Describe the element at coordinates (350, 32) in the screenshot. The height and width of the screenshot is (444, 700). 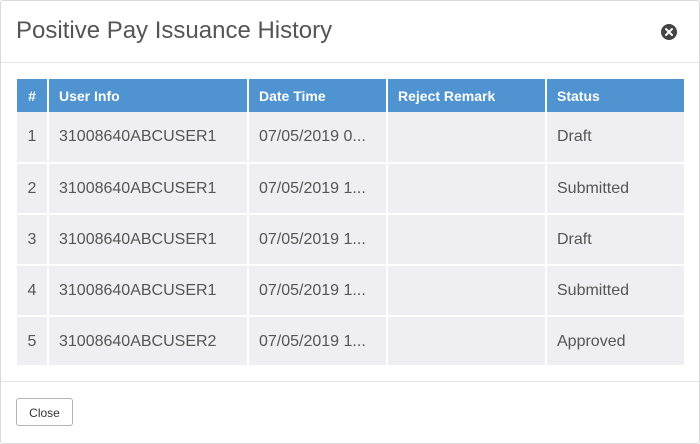
I see `dialog-header: Positive Pay Issuance History` at that location.